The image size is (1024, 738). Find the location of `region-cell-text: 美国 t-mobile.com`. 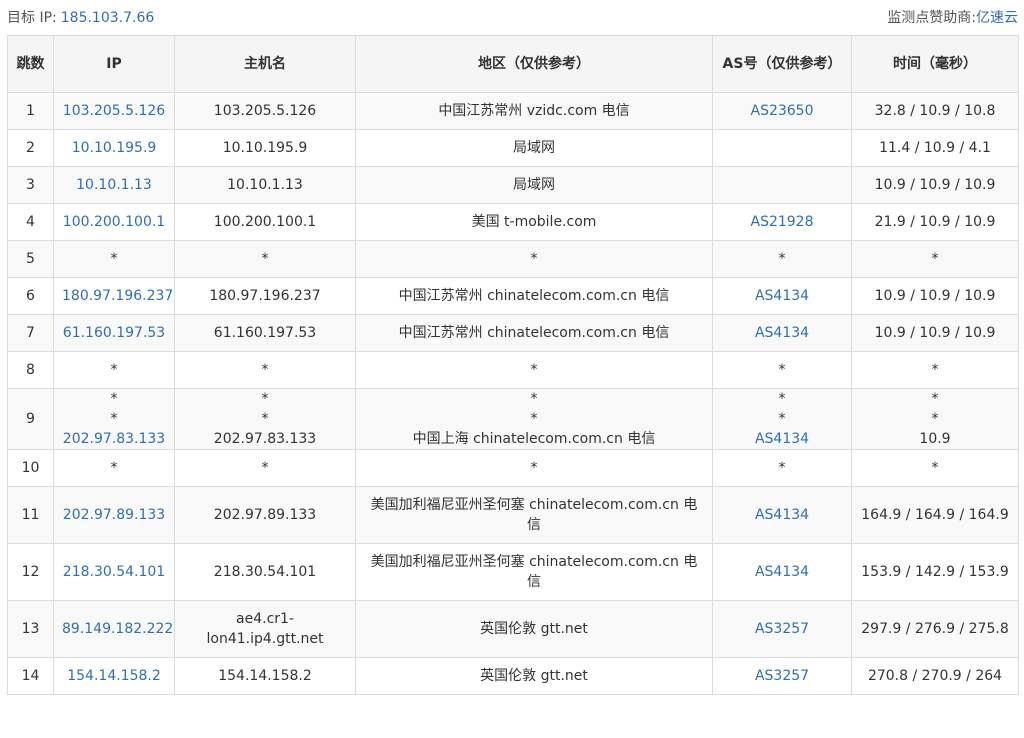

region-cell-text: 美国 t-mobile.com is located at coordinates (534, 222).